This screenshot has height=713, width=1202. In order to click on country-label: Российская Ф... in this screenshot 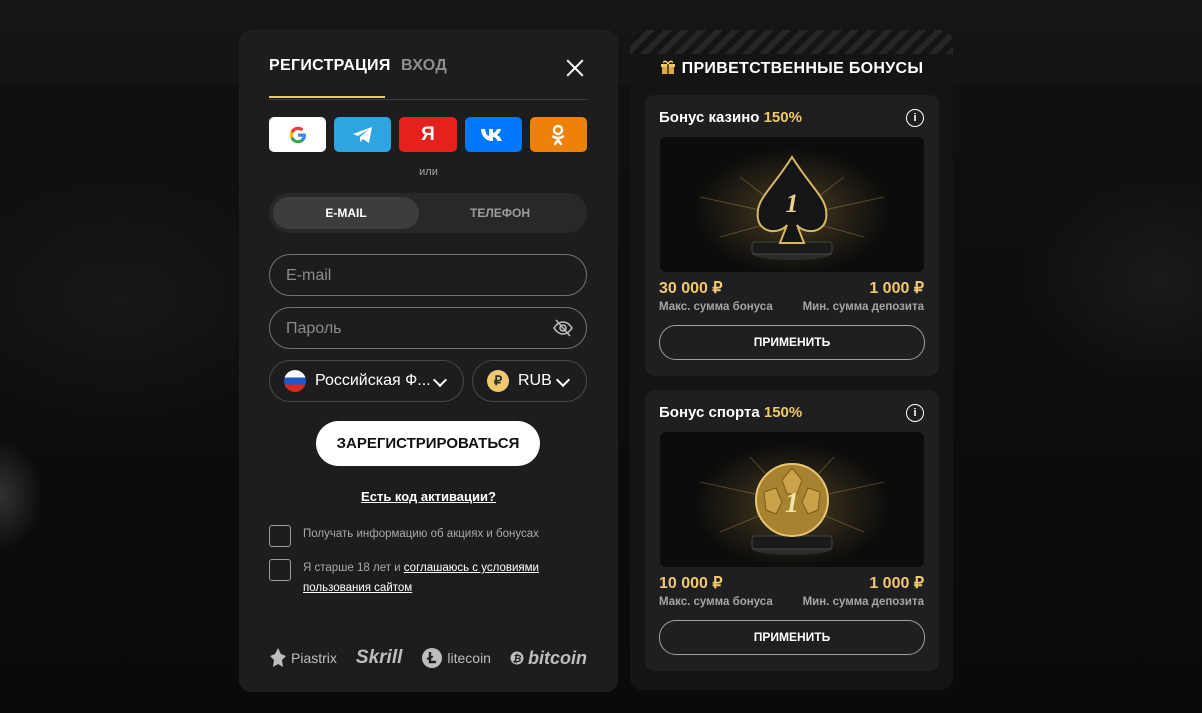, I will do `click(373, 380)`.